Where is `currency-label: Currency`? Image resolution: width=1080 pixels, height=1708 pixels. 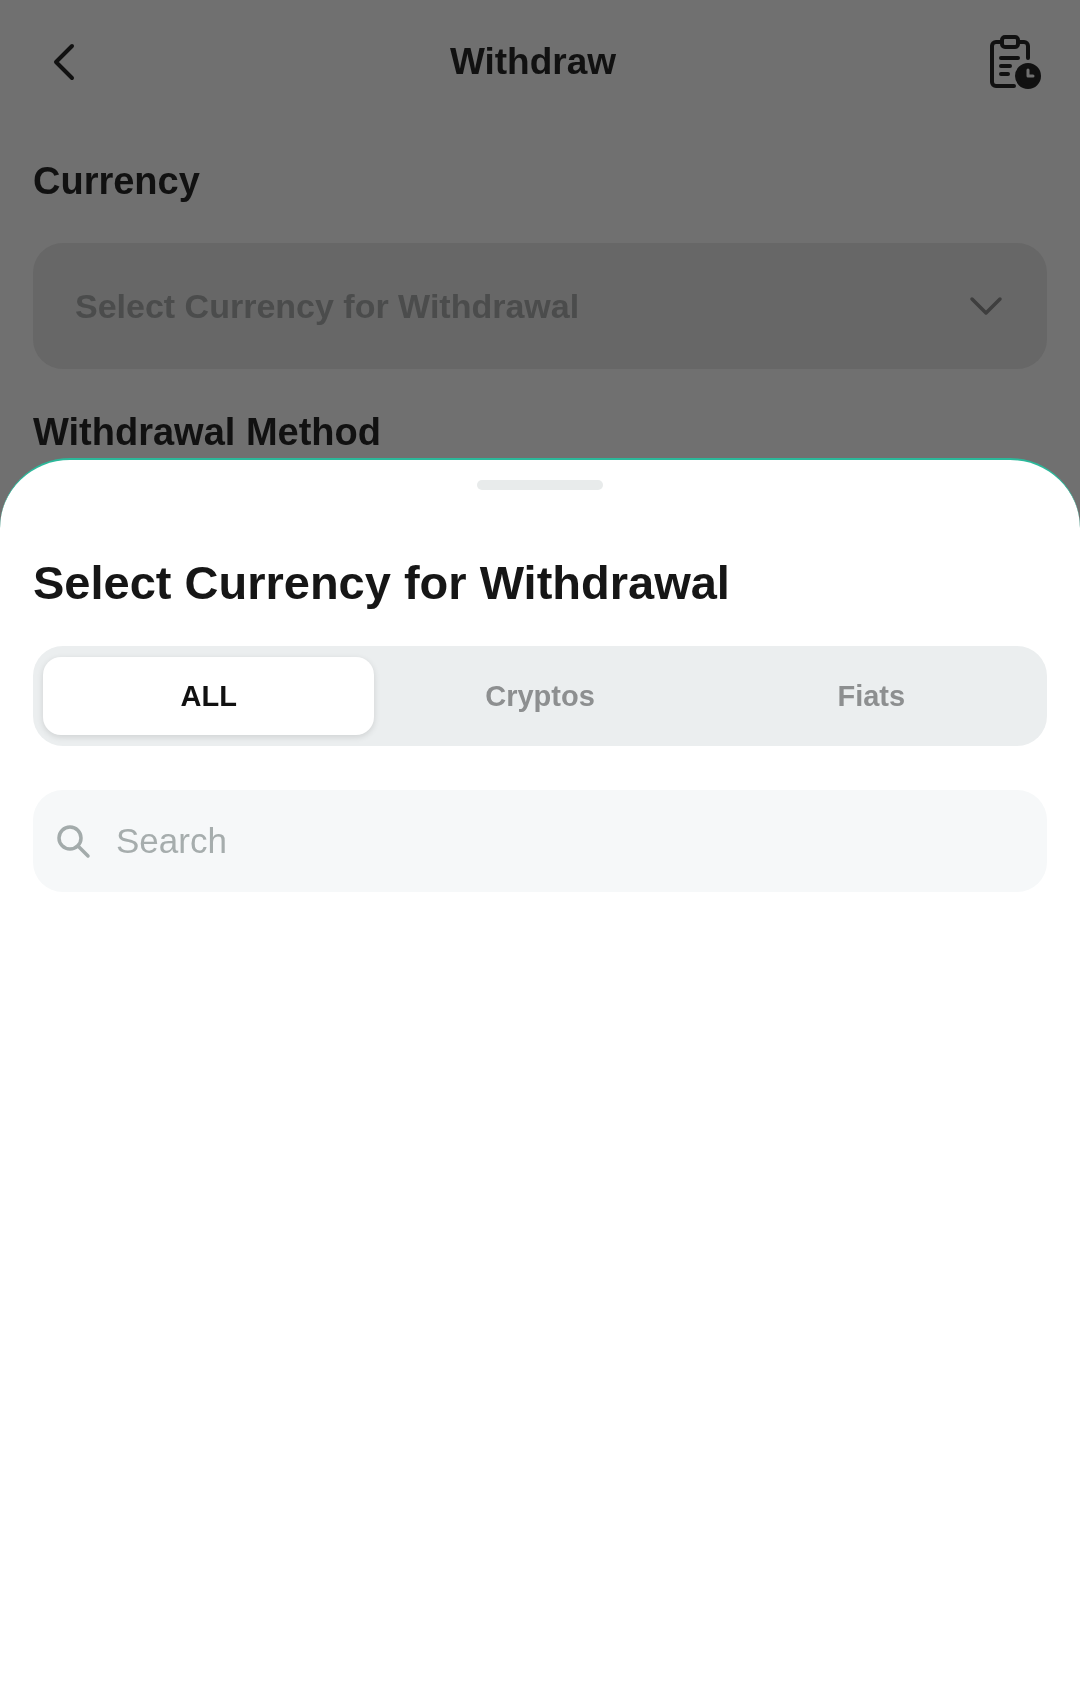
currency-label: Currency is located at coordinates (116, 181).